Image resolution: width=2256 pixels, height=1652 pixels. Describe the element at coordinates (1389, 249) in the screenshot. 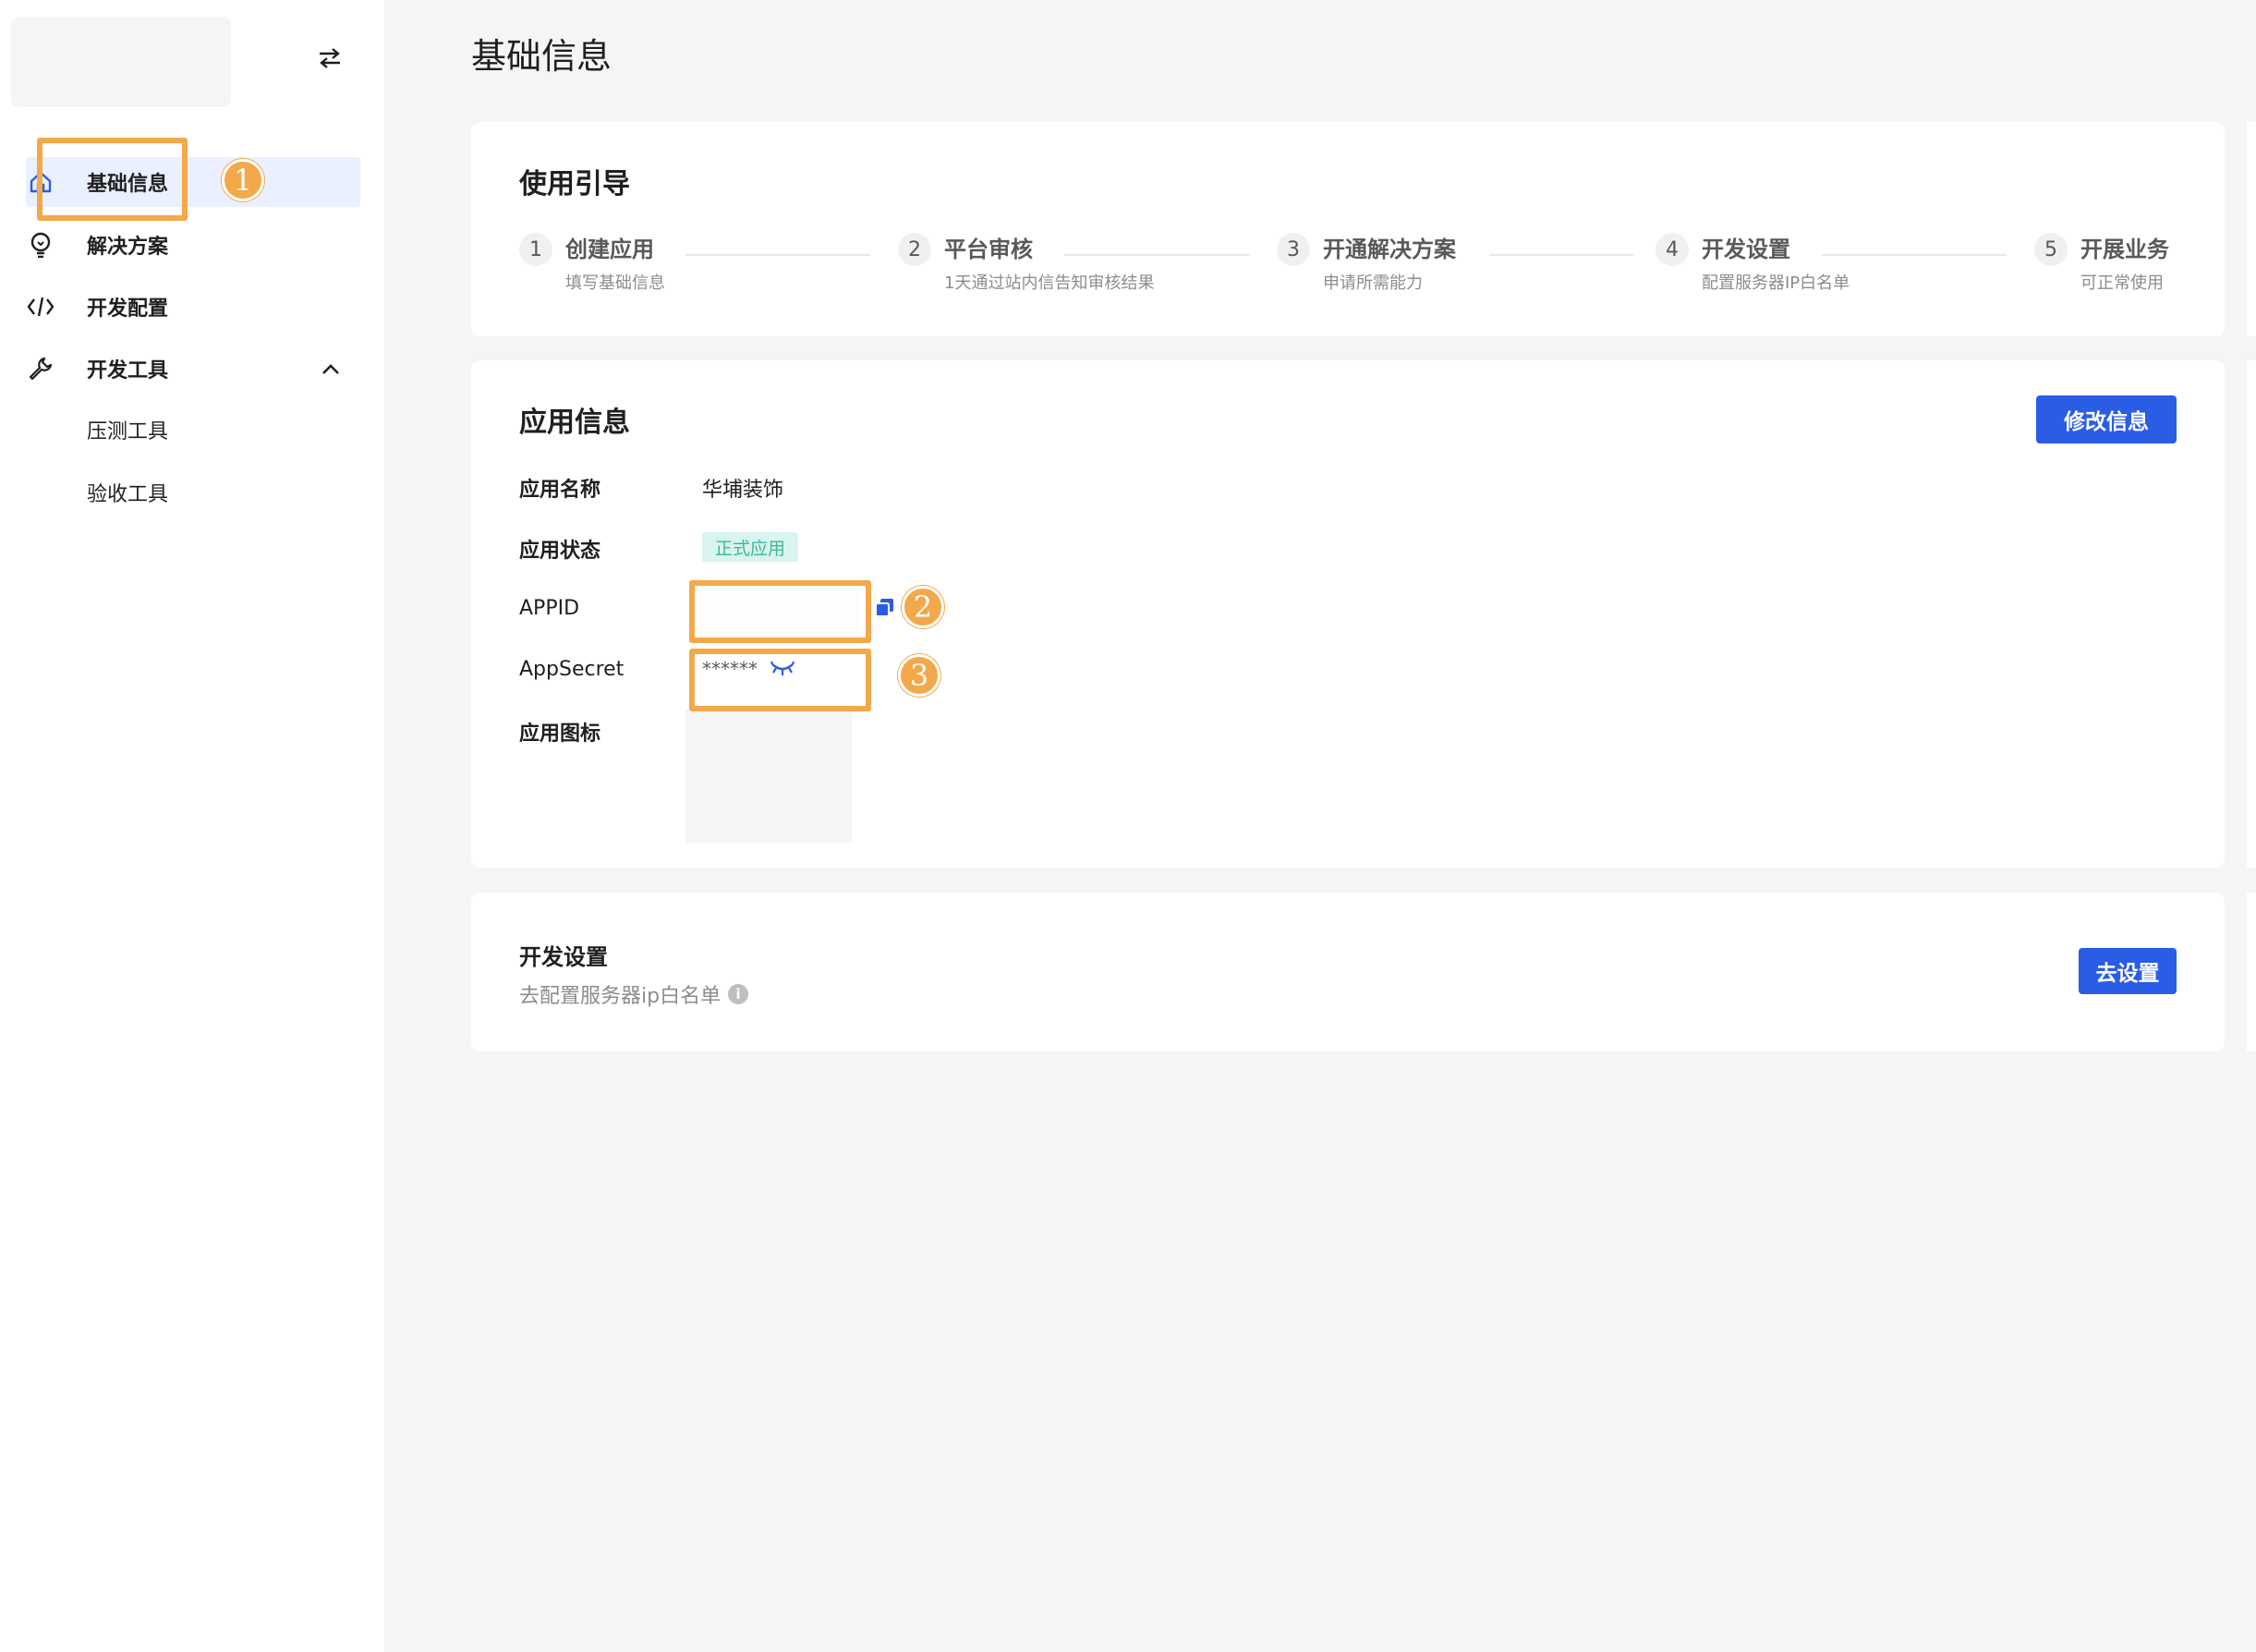

I see `step-title: 开通解决方案` at that location.